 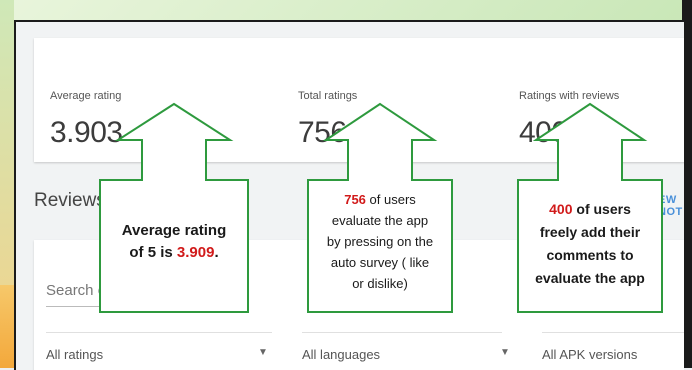 I want to click on average-callout-line1: Average rating, so click(x=174, y=230).